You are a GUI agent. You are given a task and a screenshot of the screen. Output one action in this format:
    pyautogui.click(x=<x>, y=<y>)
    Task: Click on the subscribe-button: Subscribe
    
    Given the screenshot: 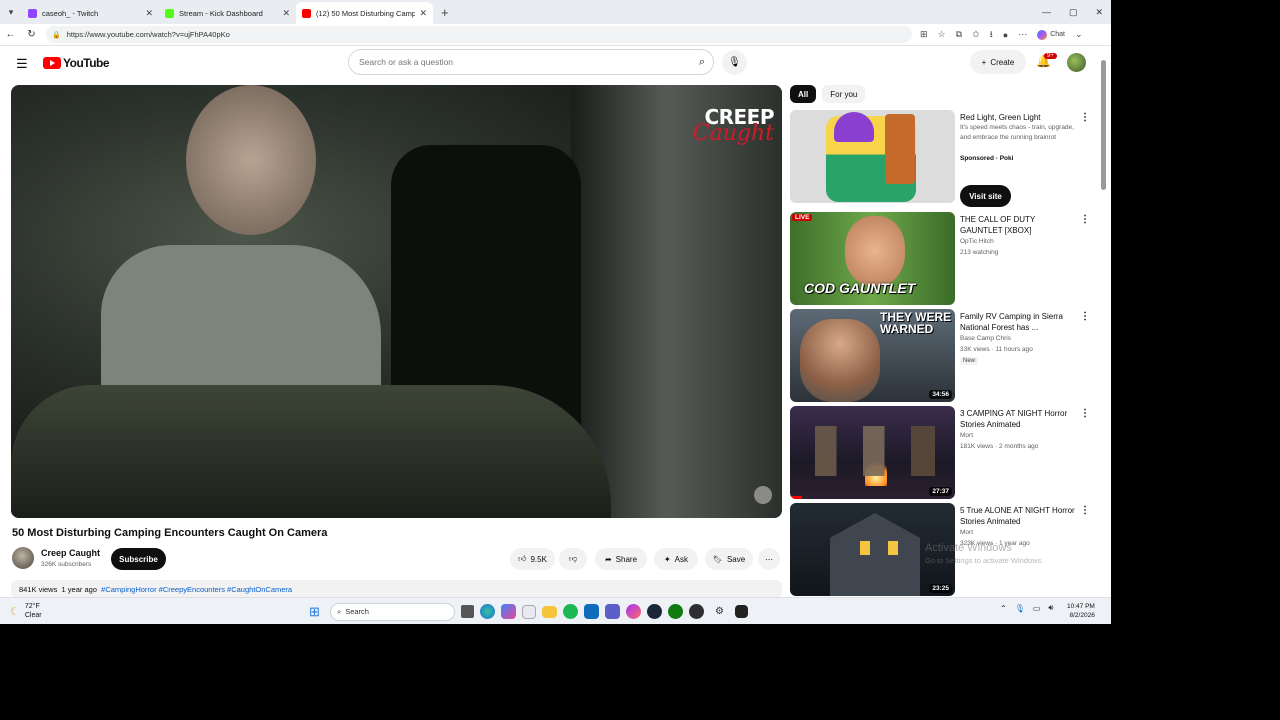 What is the action you would take?
    pyautogui.click(x=138, y=559)
    